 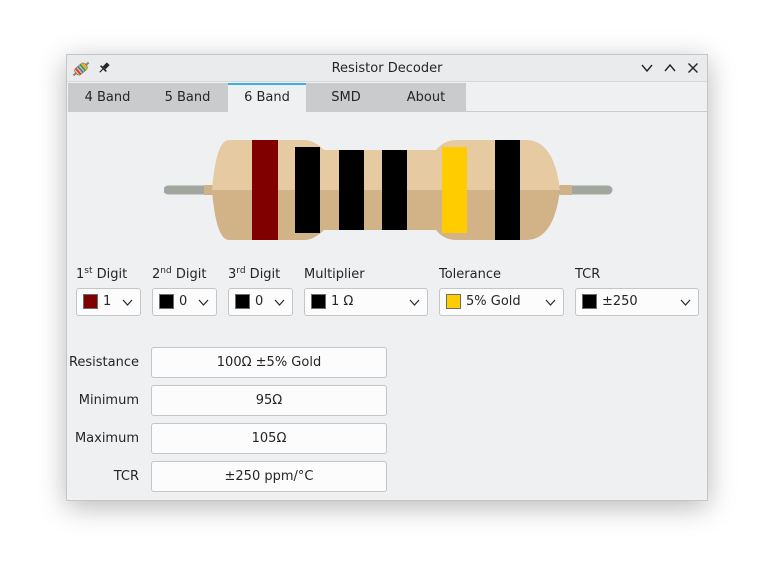 What do you see at coordinates (307, 190) in the screenshot?
I see `band-2nd-digit` at bounding box center [307, 190].